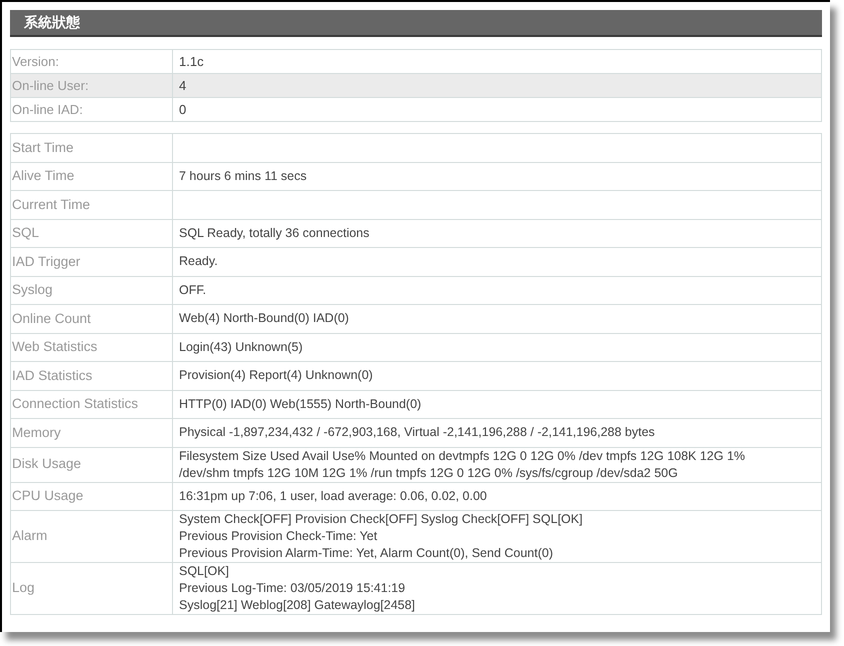 This screenshot has width=844, height=646. What do you see at coordinates (416, 23) in the screenshot?
I see `panel-header: 系統狀態` at bounding box center [416, 23].